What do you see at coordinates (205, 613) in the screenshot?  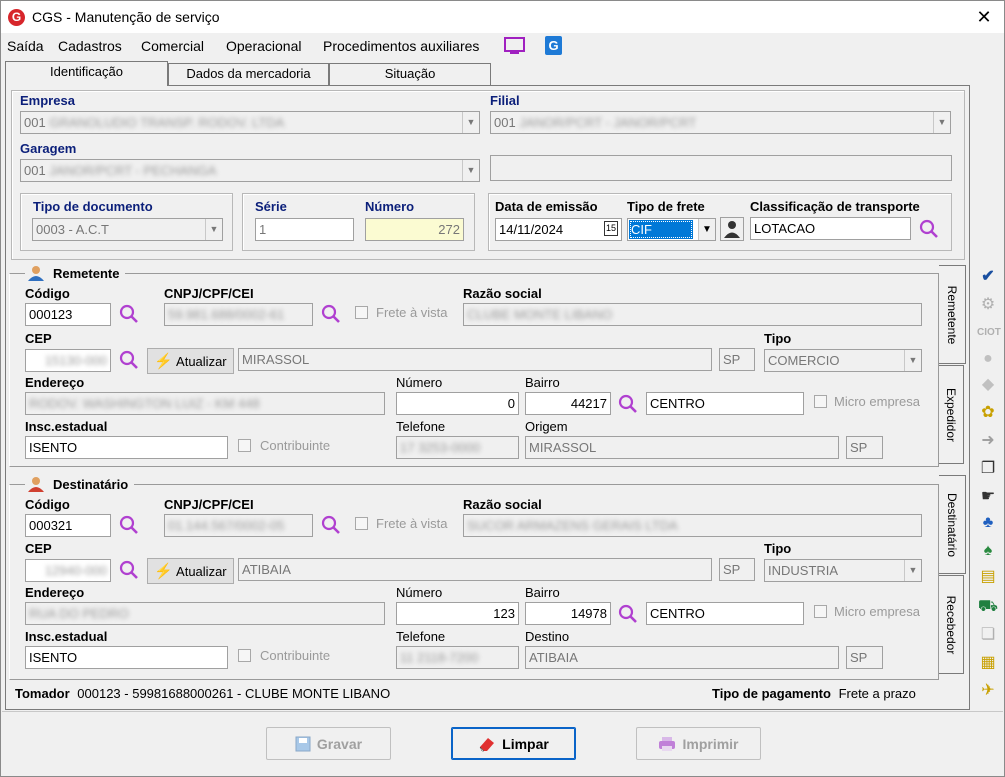 I see `dest-endereco-input: RUA DO PEDRO` at bounding box center [205, 613].